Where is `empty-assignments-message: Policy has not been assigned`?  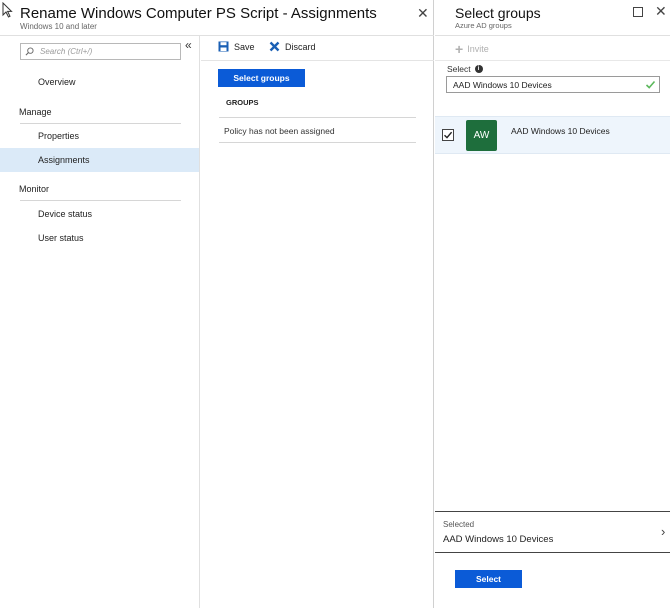
empty-assignments-message: Policy has not been assigned is located at coordinates (279, 131).